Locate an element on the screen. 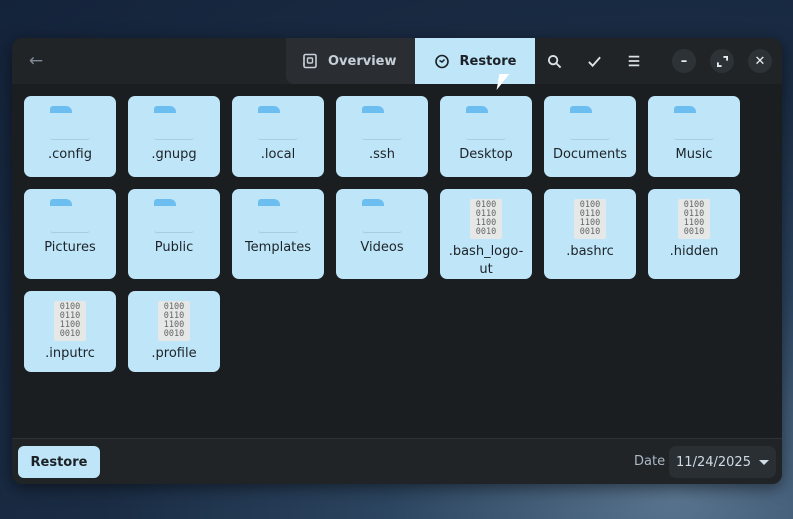  tab-overview-label: Overview is located at coordinates (362, 61).